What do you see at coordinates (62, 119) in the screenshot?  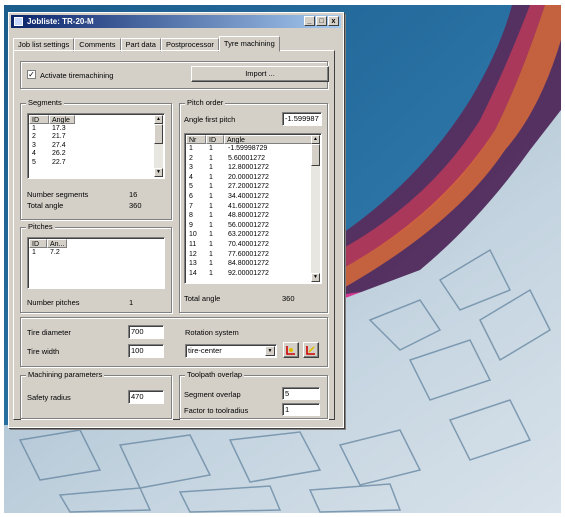 I see `segments-col-angle: Angle` at bounding box center [62, 119].